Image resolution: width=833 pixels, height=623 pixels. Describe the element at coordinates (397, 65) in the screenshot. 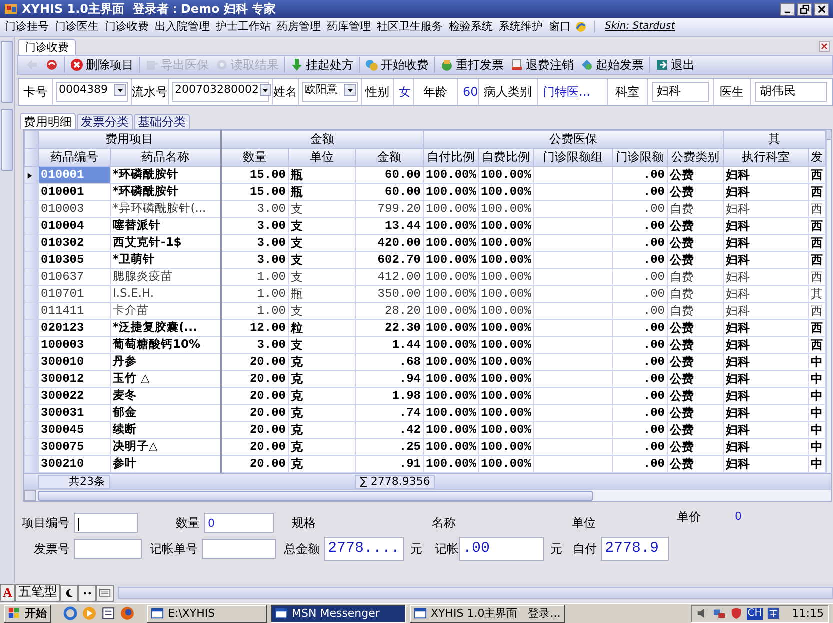

I see `toolbar-button: 开始收费` at that location.